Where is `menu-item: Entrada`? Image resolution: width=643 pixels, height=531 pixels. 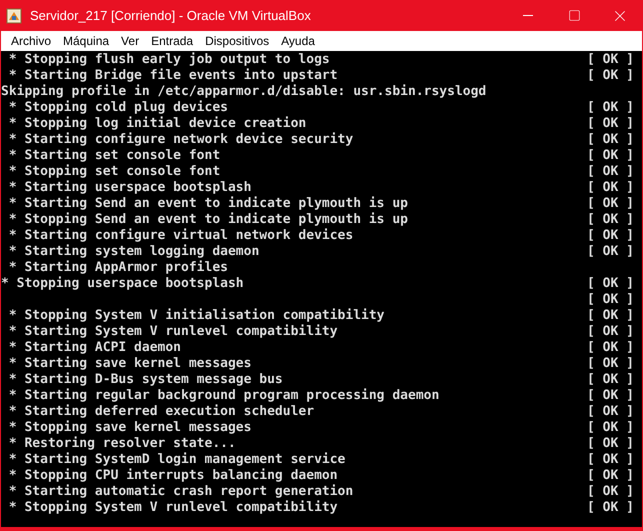
menu-item: Entrada is located at coordinates (172, 41).